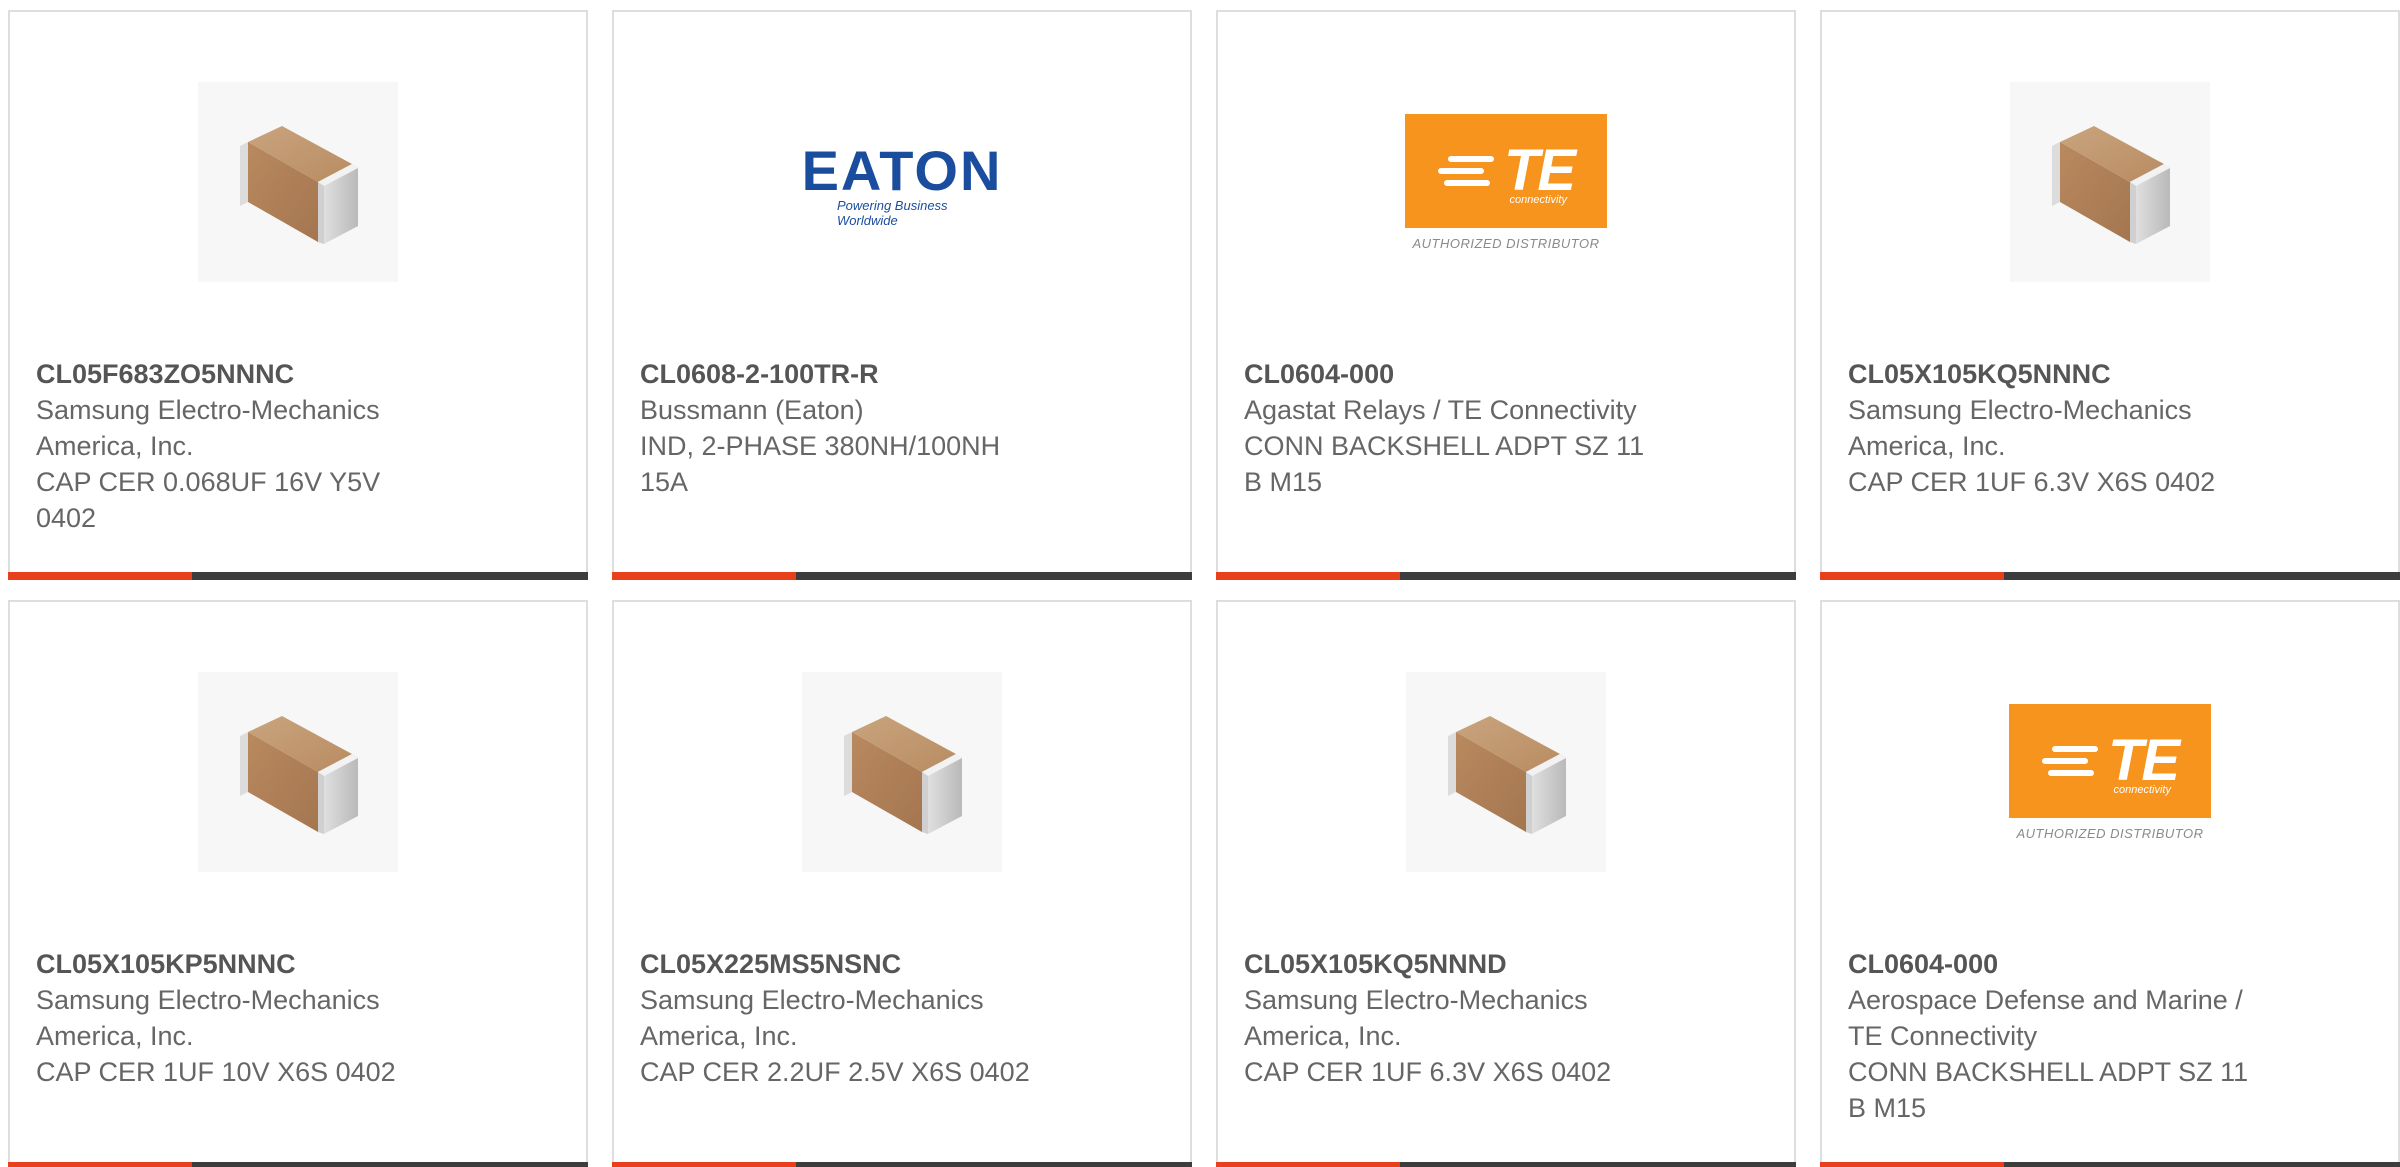  Describe the element at coordinates (845, 374) in the screenshot. I see `part-number: CL0608-2-100TR-R` at that location.